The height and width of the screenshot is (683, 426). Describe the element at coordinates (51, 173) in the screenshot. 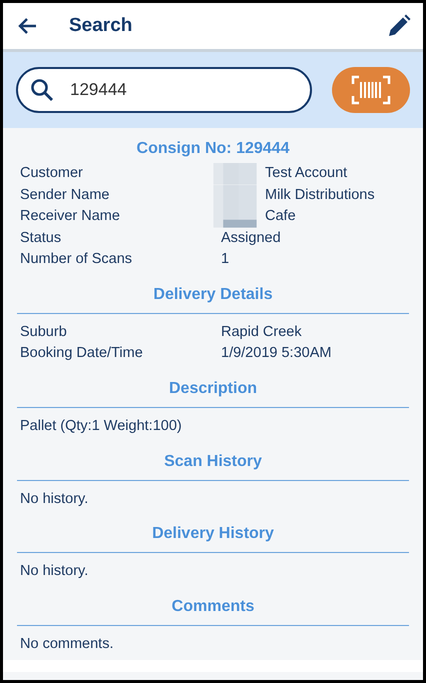

I see `field-label: Customer` at that location.